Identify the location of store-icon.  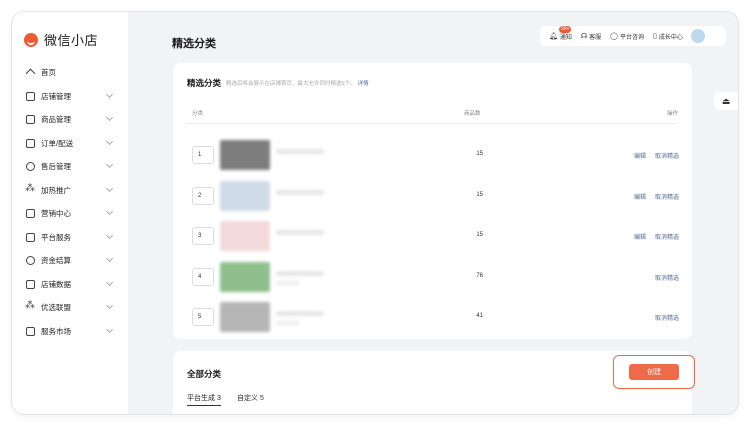
(30, 96).